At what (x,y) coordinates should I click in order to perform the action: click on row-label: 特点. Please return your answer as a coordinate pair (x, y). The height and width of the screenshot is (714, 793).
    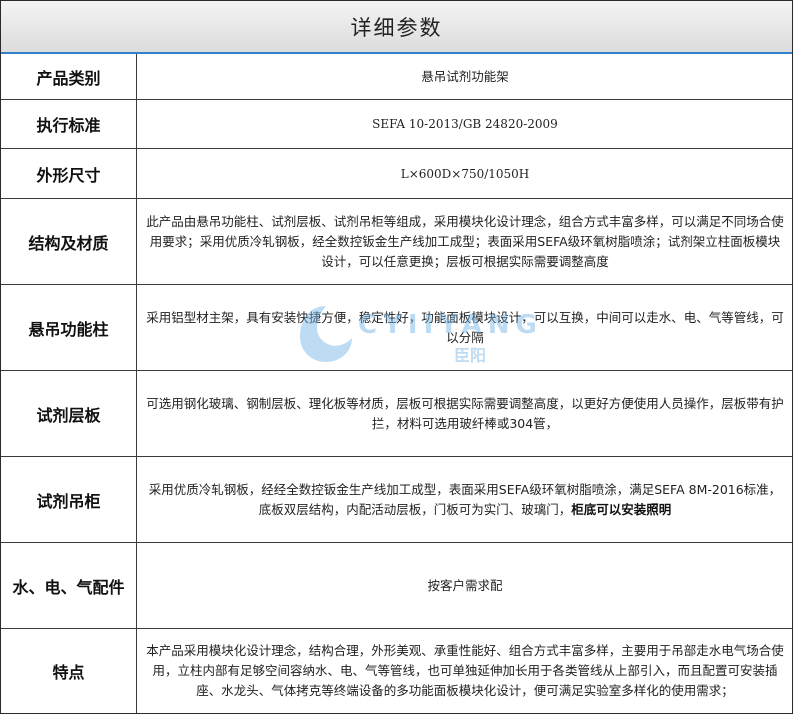
    Looking at the image, I should click on (69, 671).